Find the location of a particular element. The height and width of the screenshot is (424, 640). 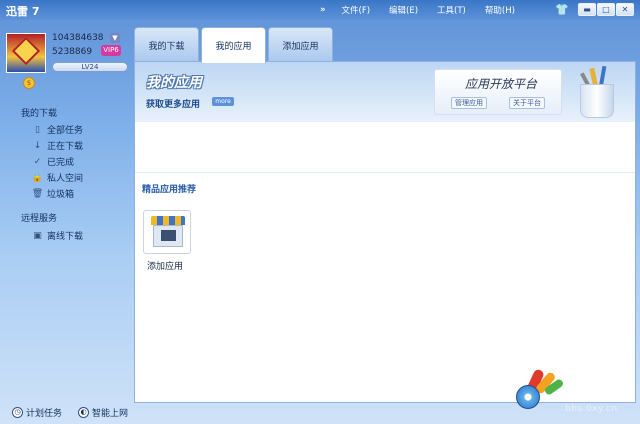

menu-help: 帮助(H) is located at coordinates (500, 10).